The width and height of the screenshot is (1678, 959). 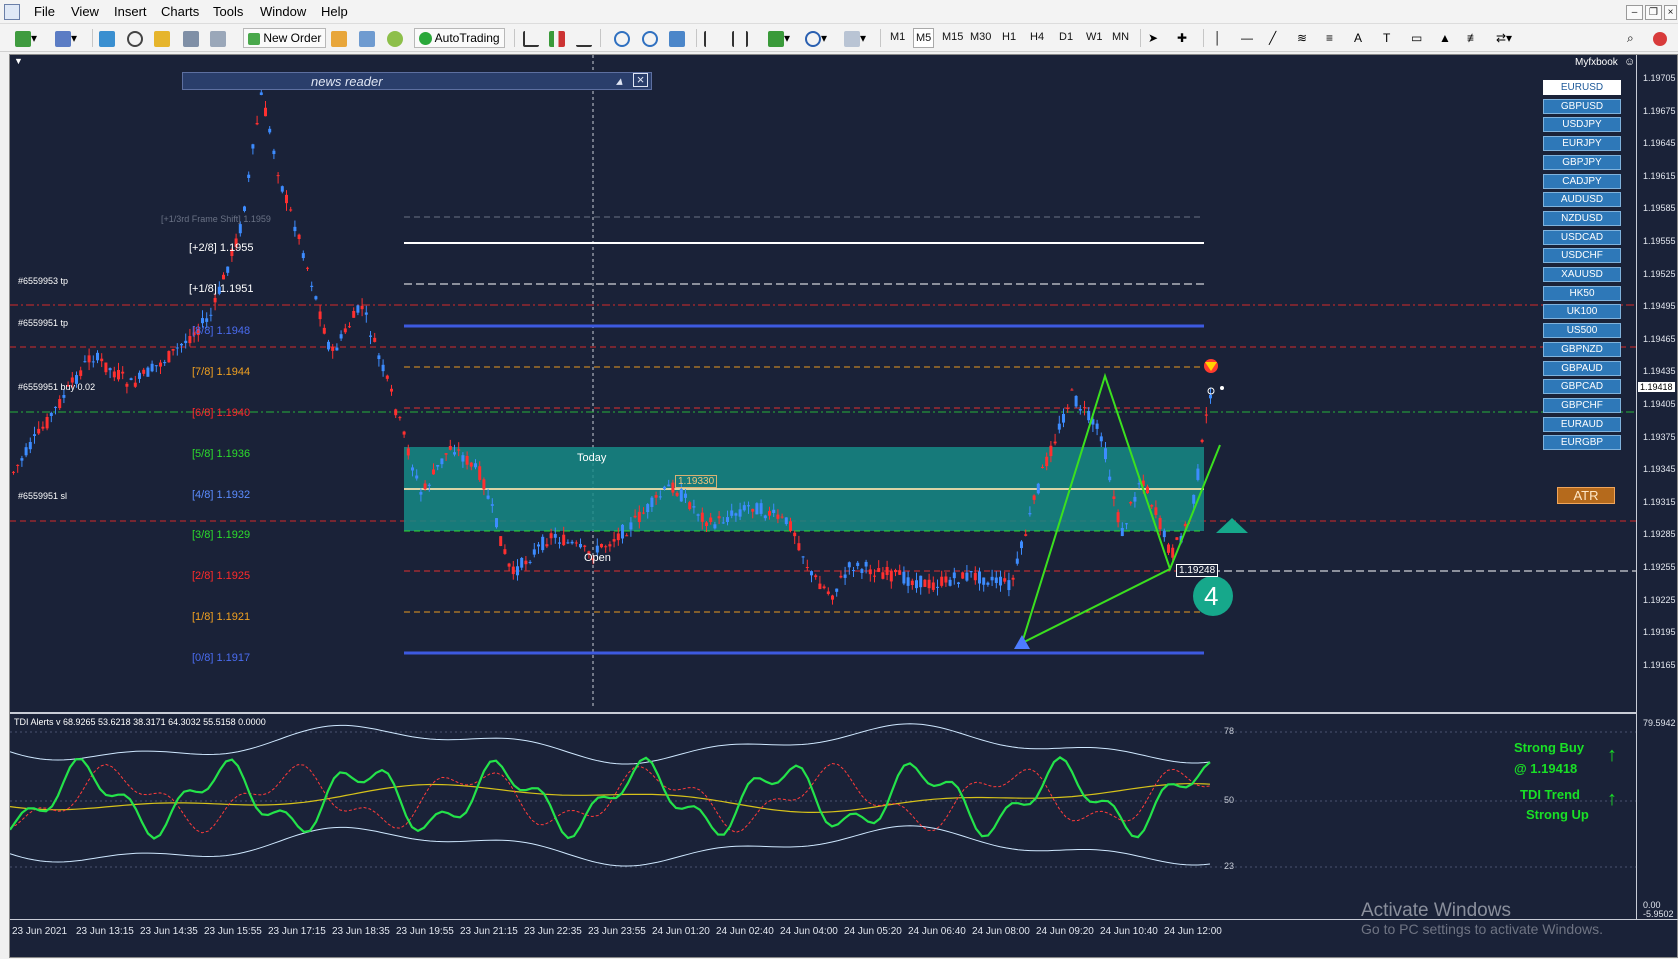 I want to click on menu-help: Help, so click(x=334, y=11).